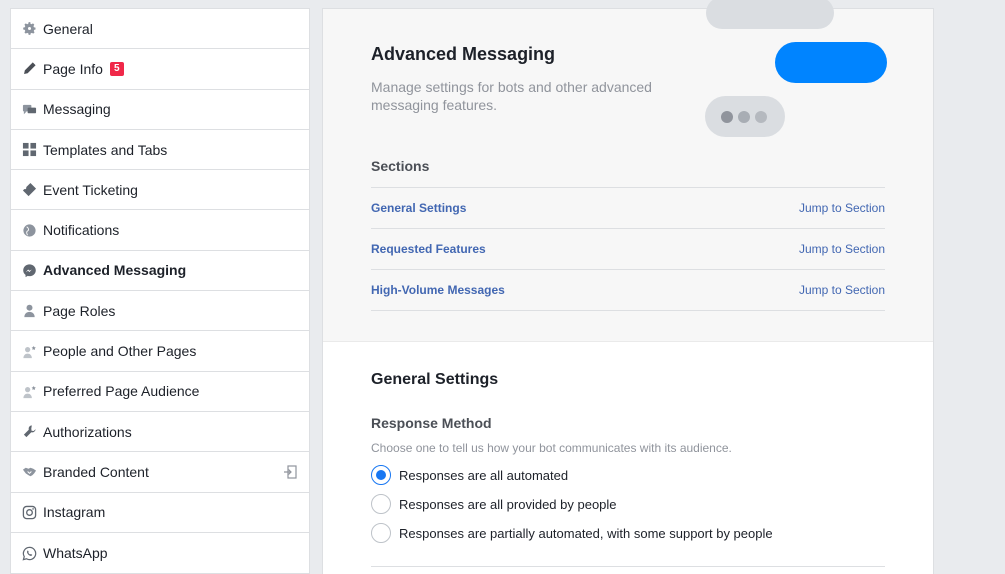 This screenshot has height=574, width=1005. What do you see at coordinates (463, 54) in the screenshot?
I see `page-title: Advanced Messaging` at bounding box center [463, 54].